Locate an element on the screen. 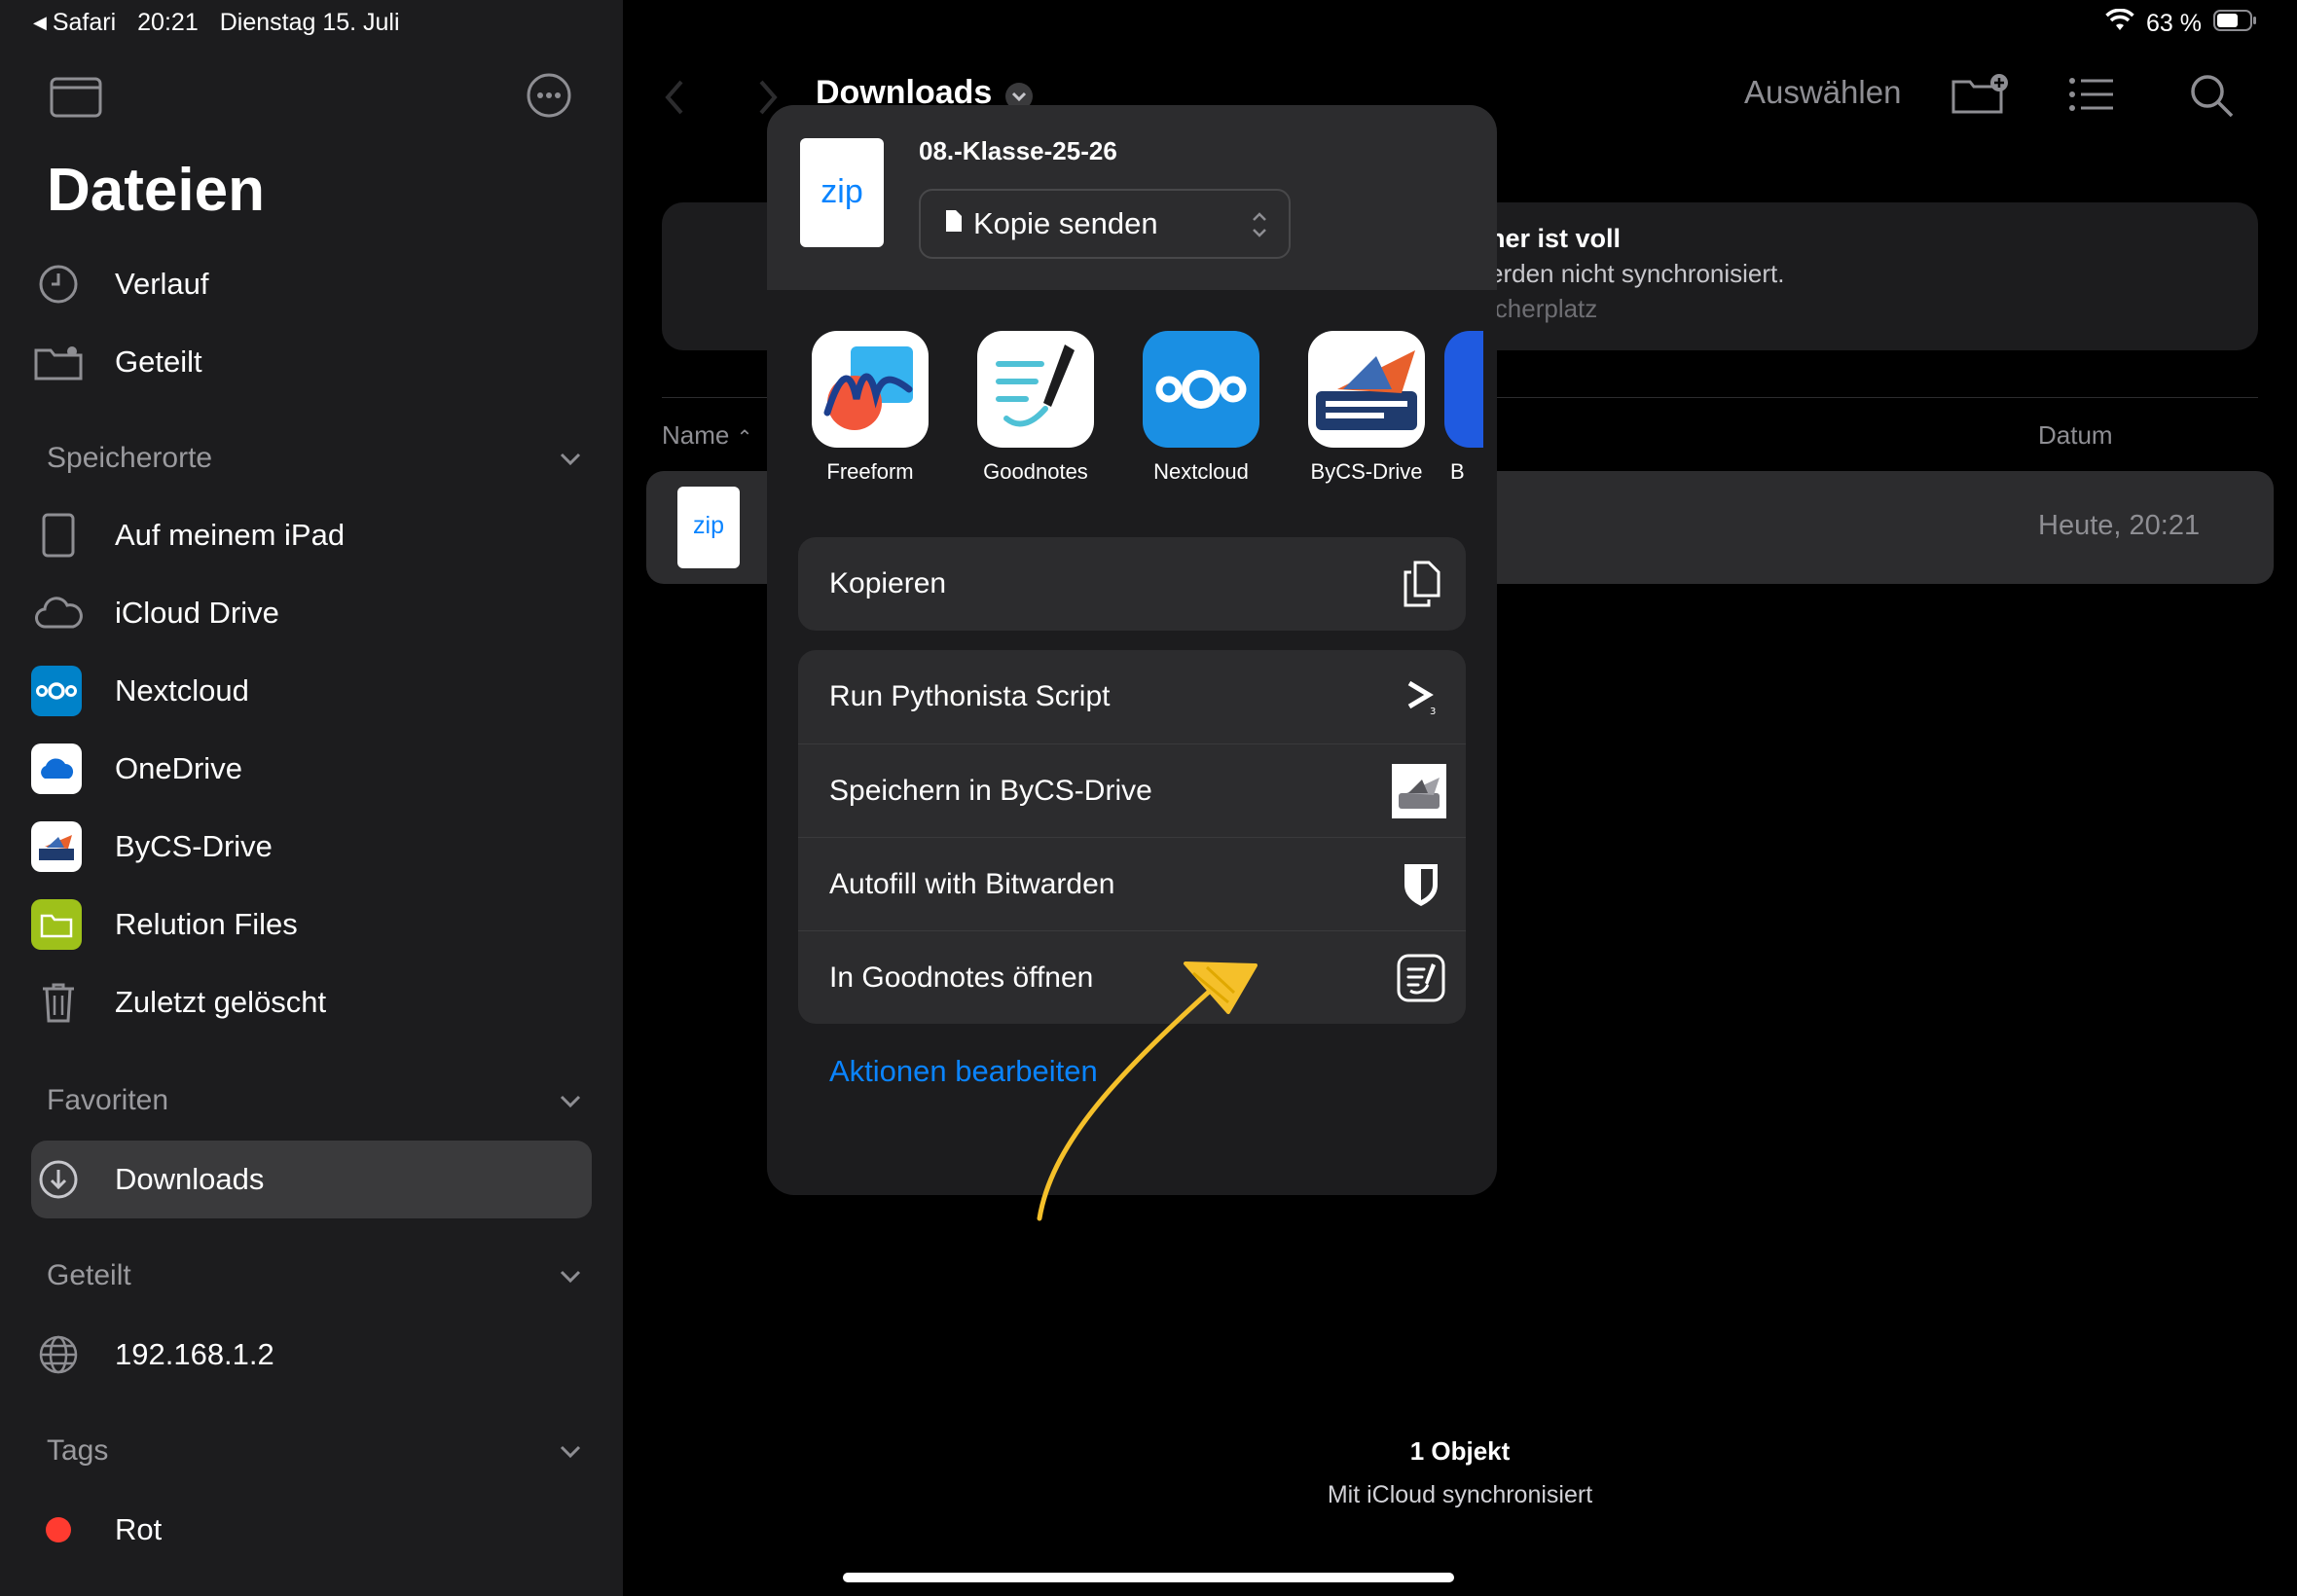  search-icon is located at coordinates (2211, 98).